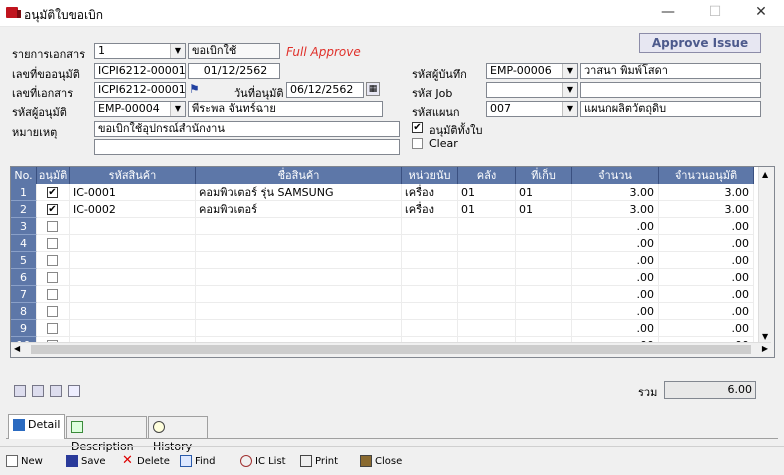  I want to click on cell-unit: เครื่อง, so click(430, 192).